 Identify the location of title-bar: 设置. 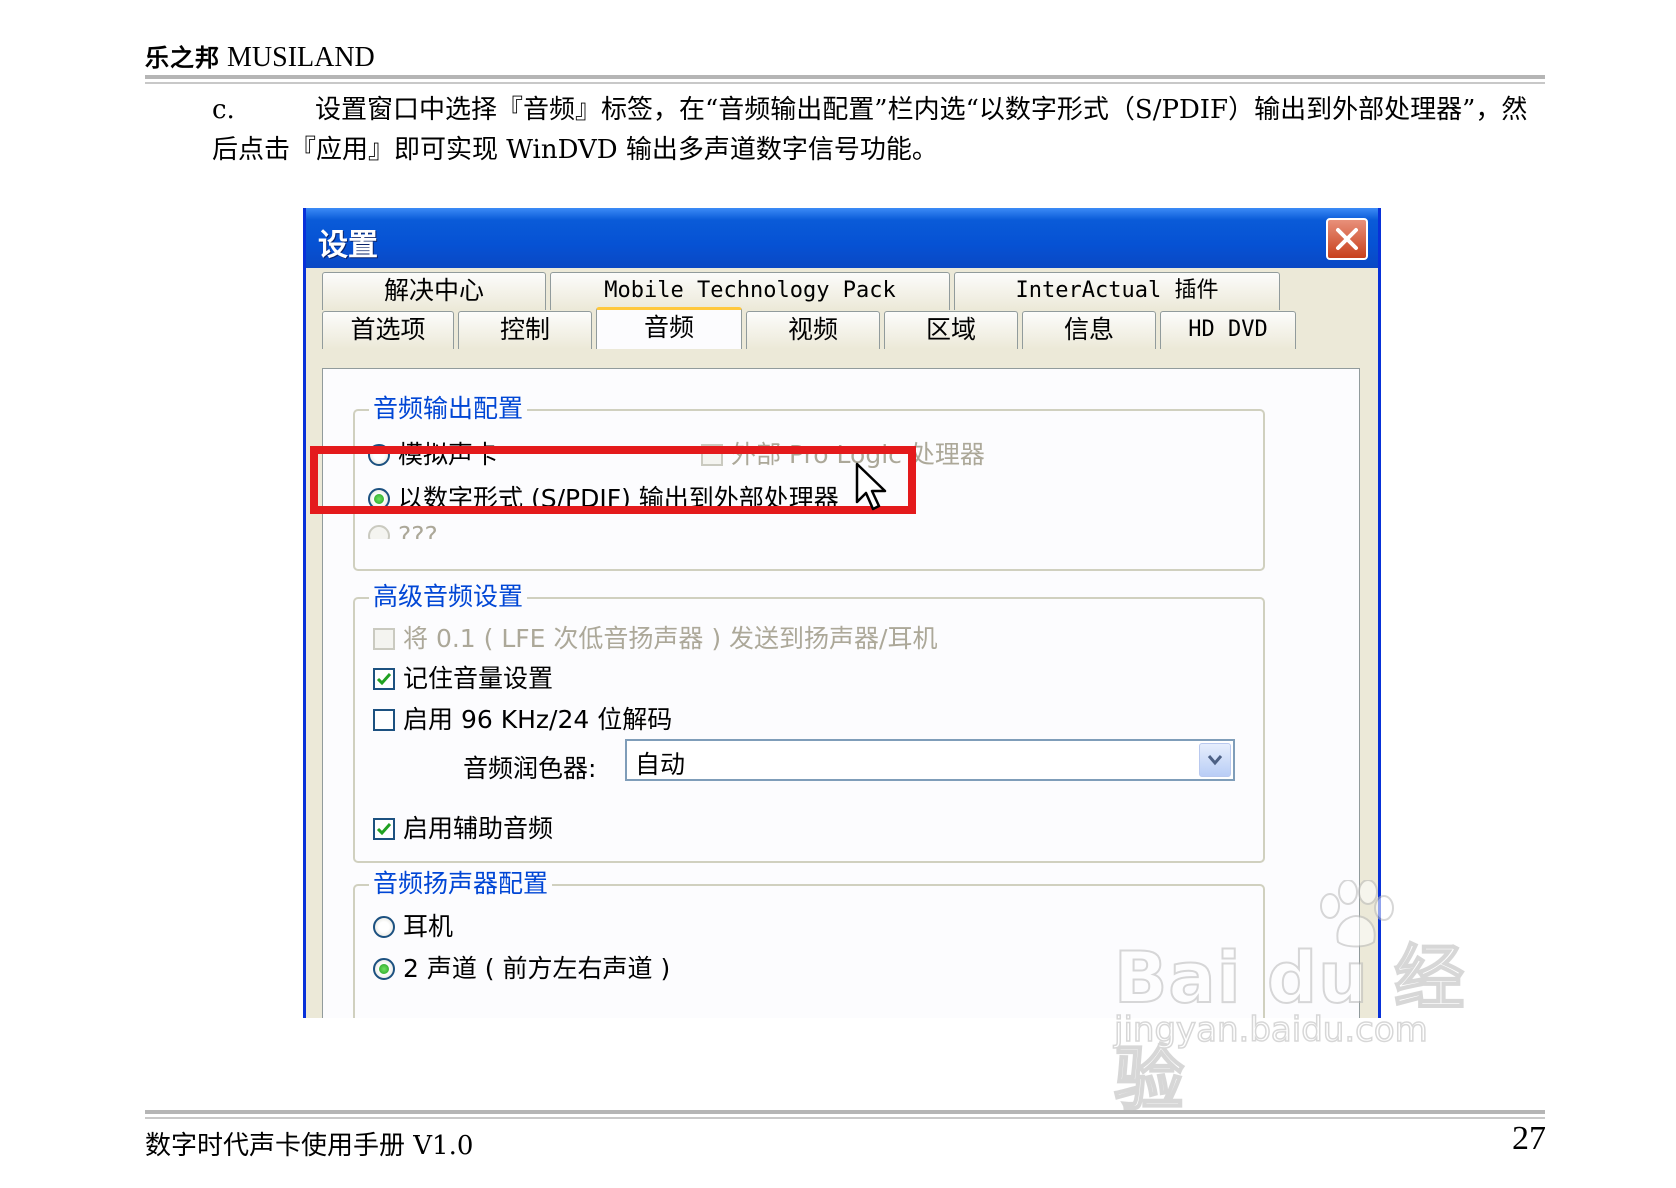
(842, 238).